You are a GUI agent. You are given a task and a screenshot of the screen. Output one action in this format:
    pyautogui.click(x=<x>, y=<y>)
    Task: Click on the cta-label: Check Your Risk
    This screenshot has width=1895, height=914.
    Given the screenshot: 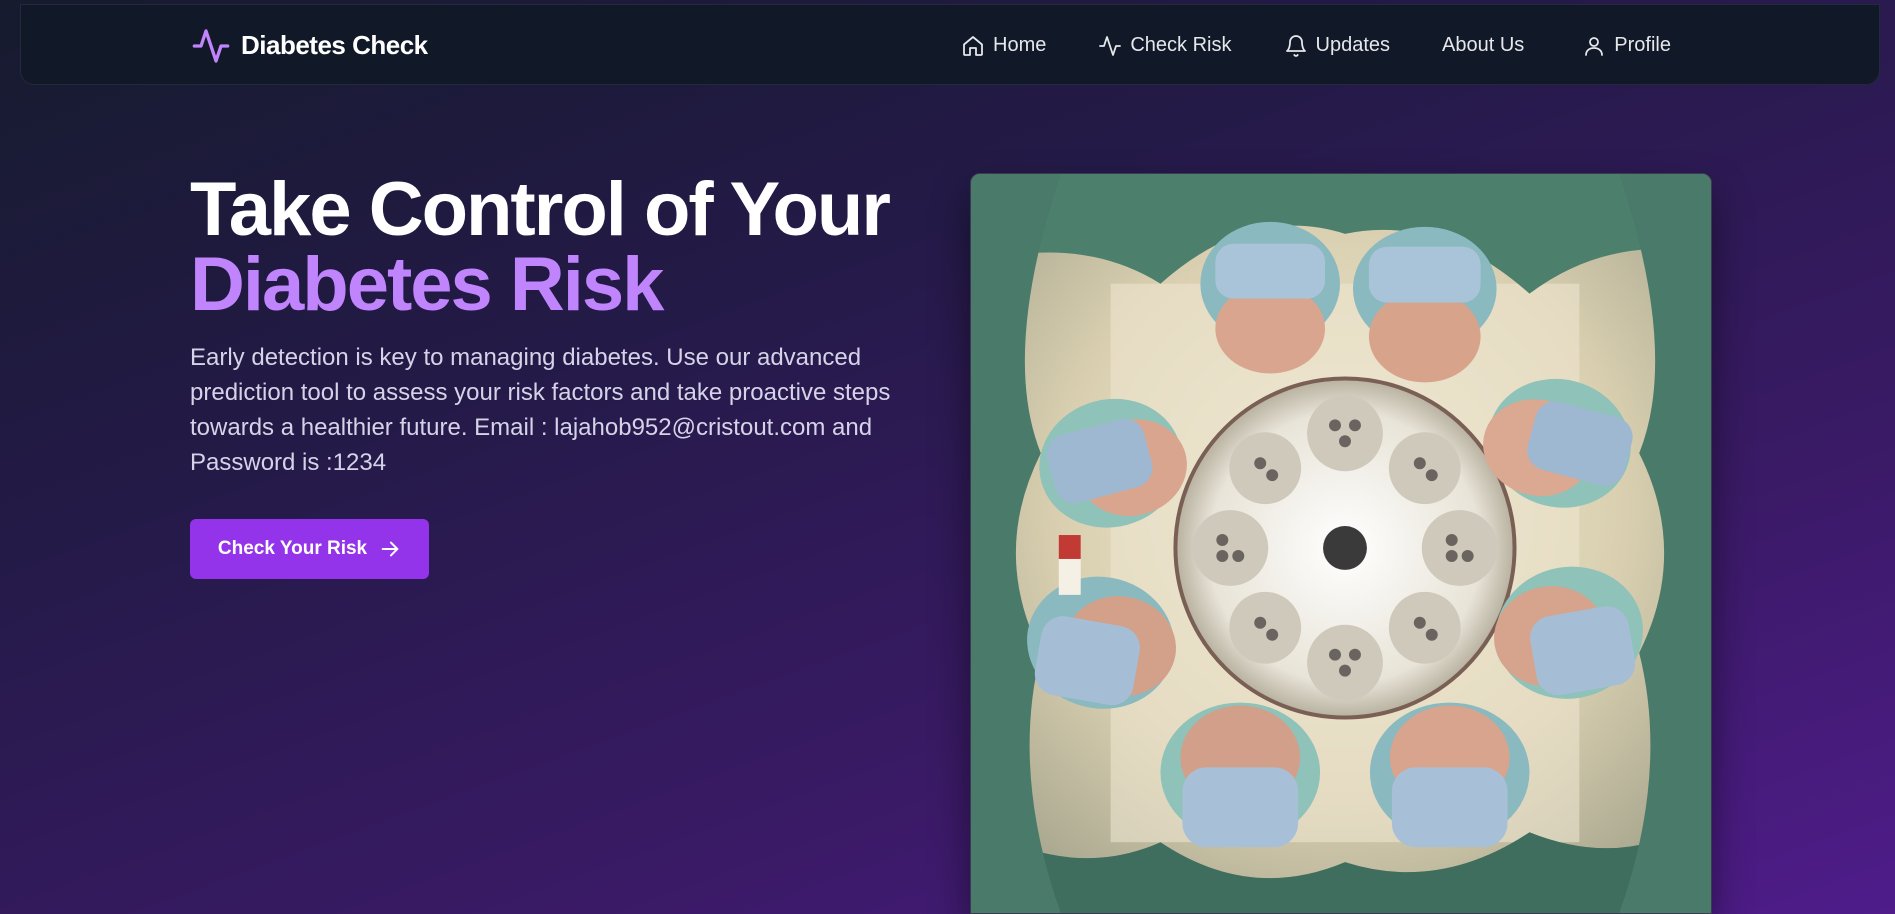 What is the action you would take?
    pyautogui.click(x=292, y=548)
    